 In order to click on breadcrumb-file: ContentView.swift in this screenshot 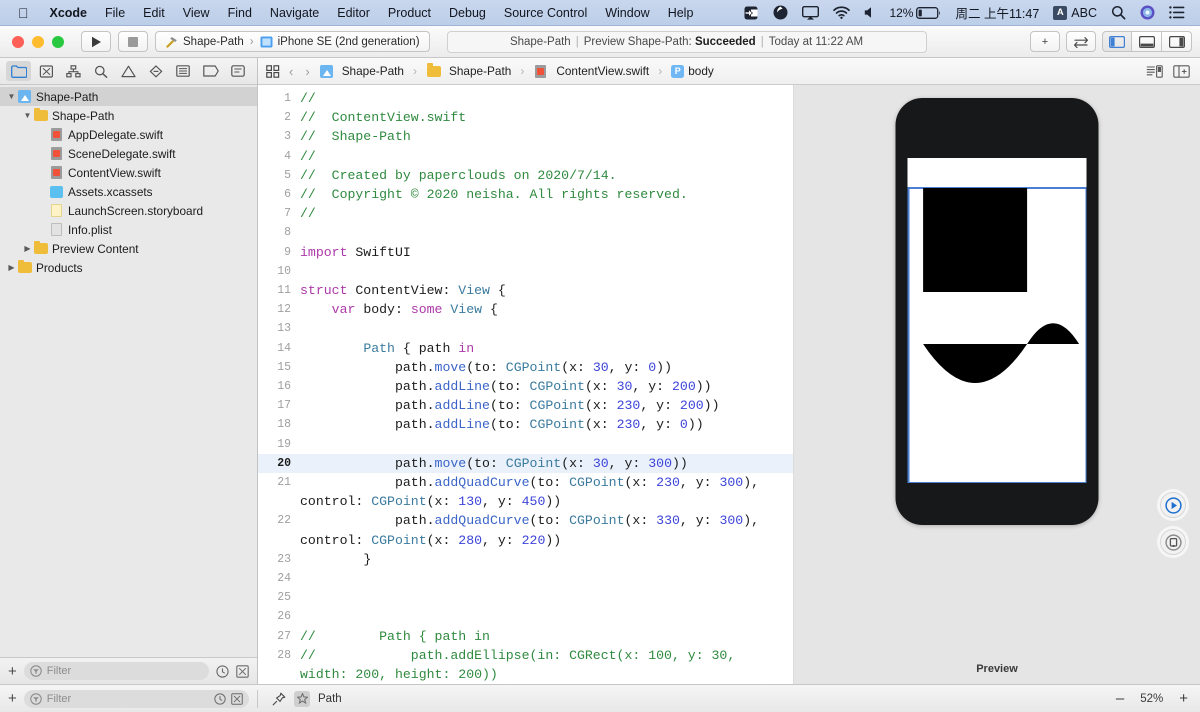, I will do `click(591, 71)`.